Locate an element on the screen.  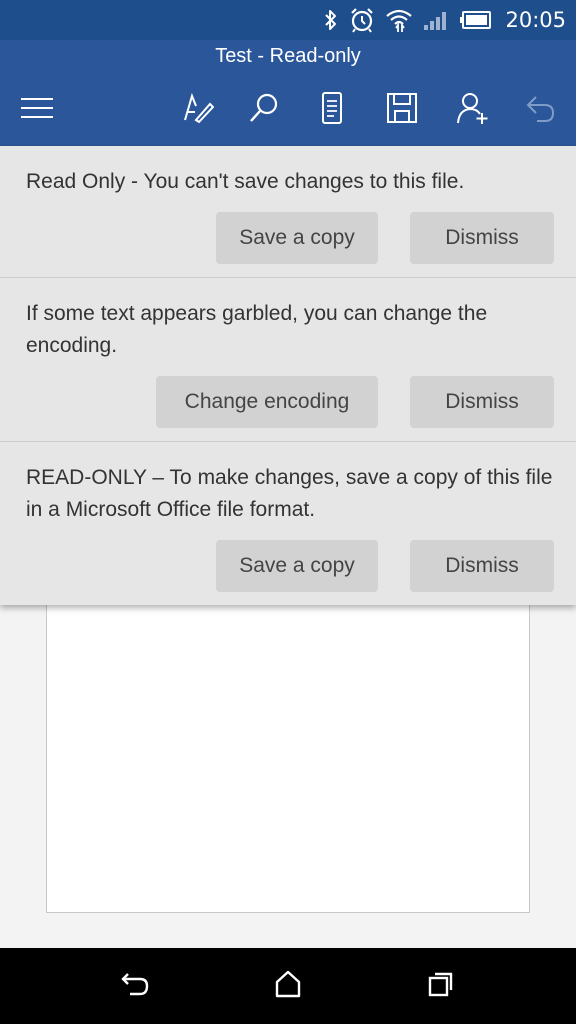
app-bar: Test - Read-only is located at coordinates (288, 93).